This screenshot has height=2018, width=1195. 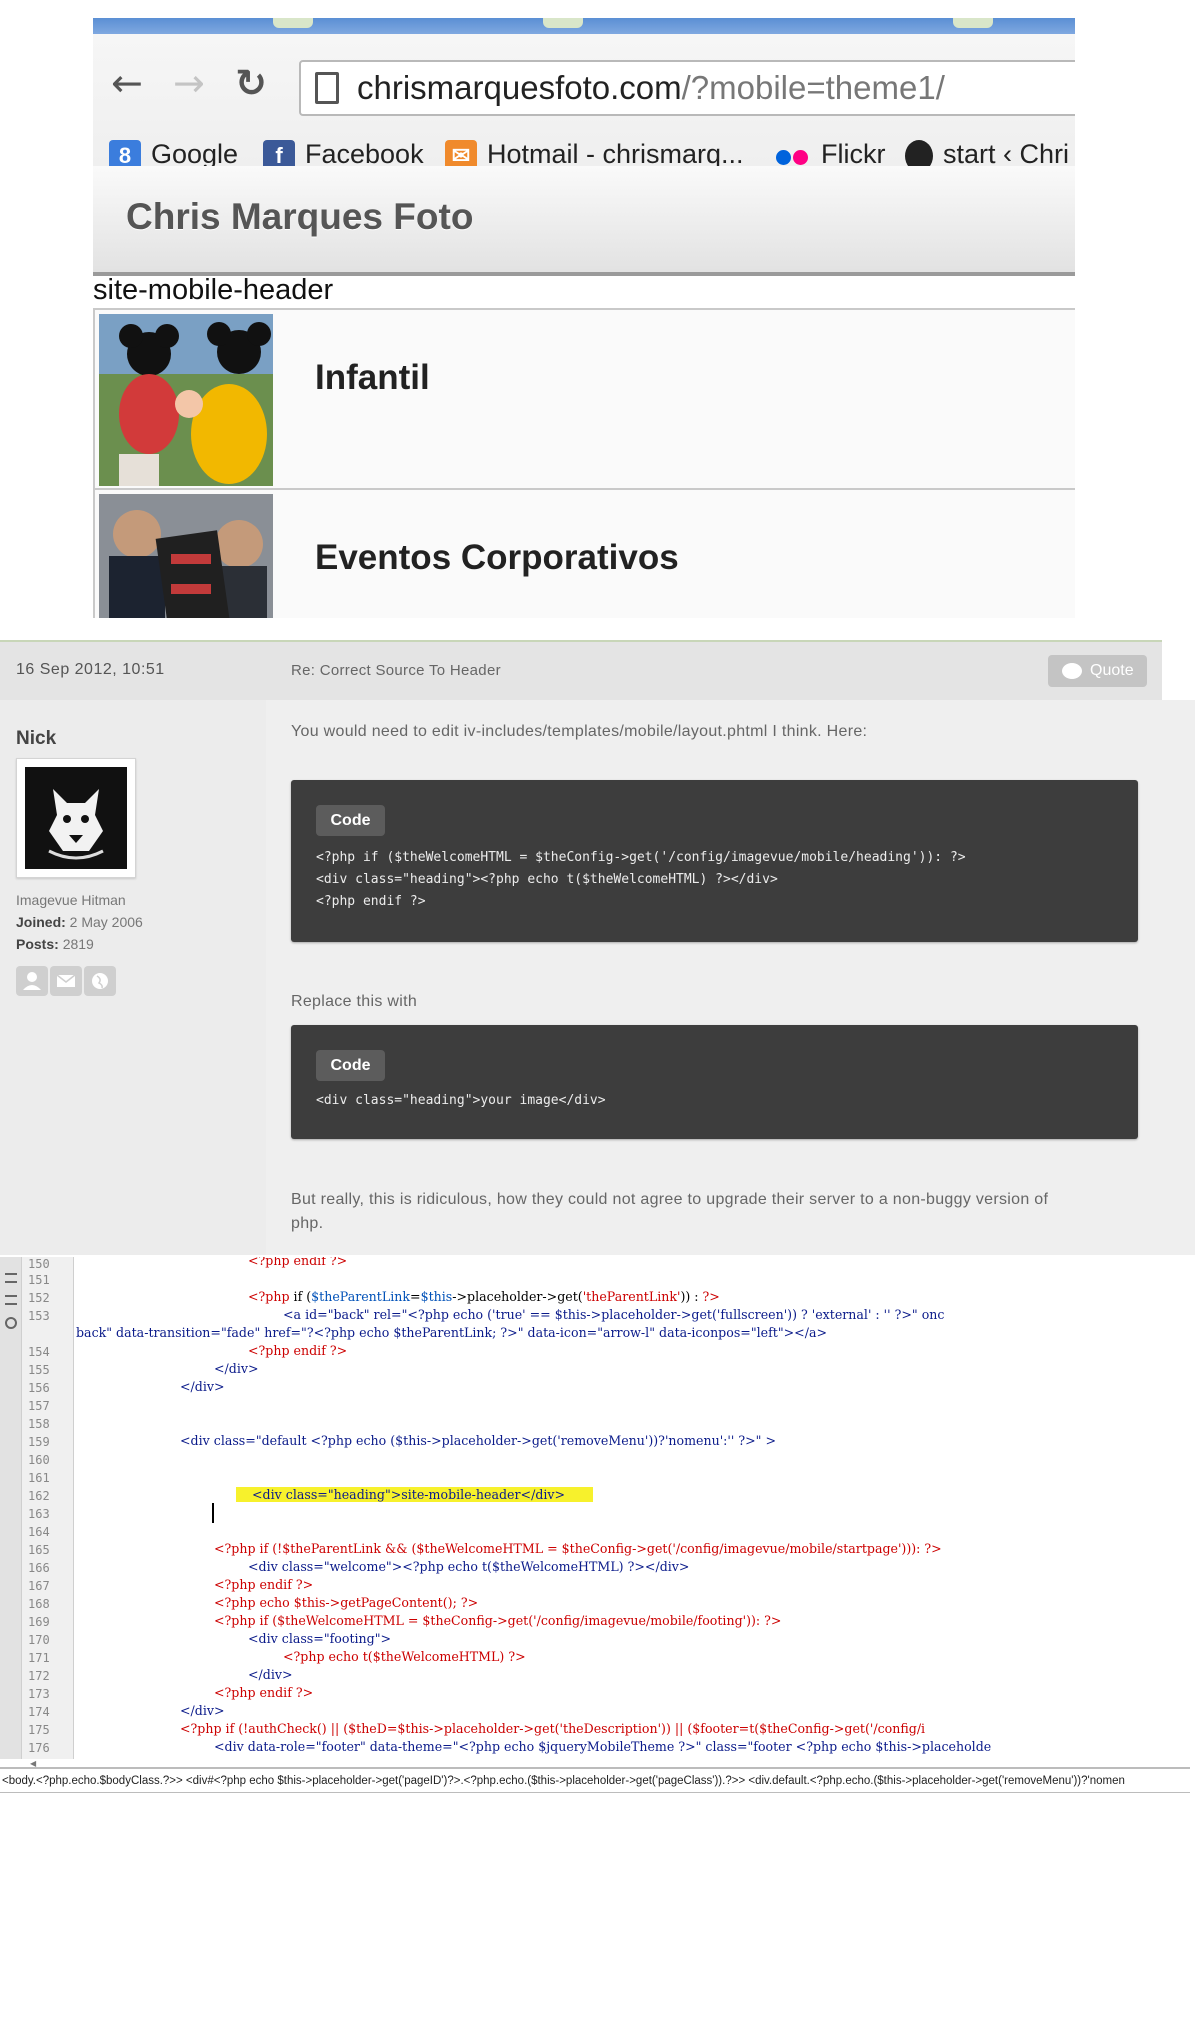 I want to click on line-number: 175, so click(x=39, y=1730).